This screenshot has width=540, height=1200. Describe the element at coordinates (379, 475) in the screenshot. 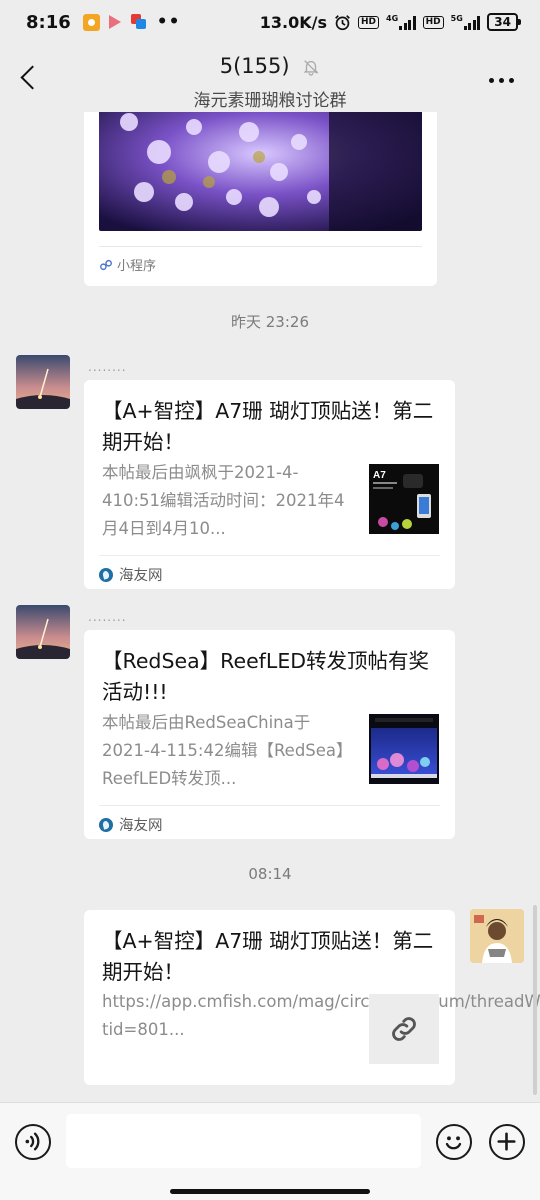

I see `thumbnail-label: A7` at that location.